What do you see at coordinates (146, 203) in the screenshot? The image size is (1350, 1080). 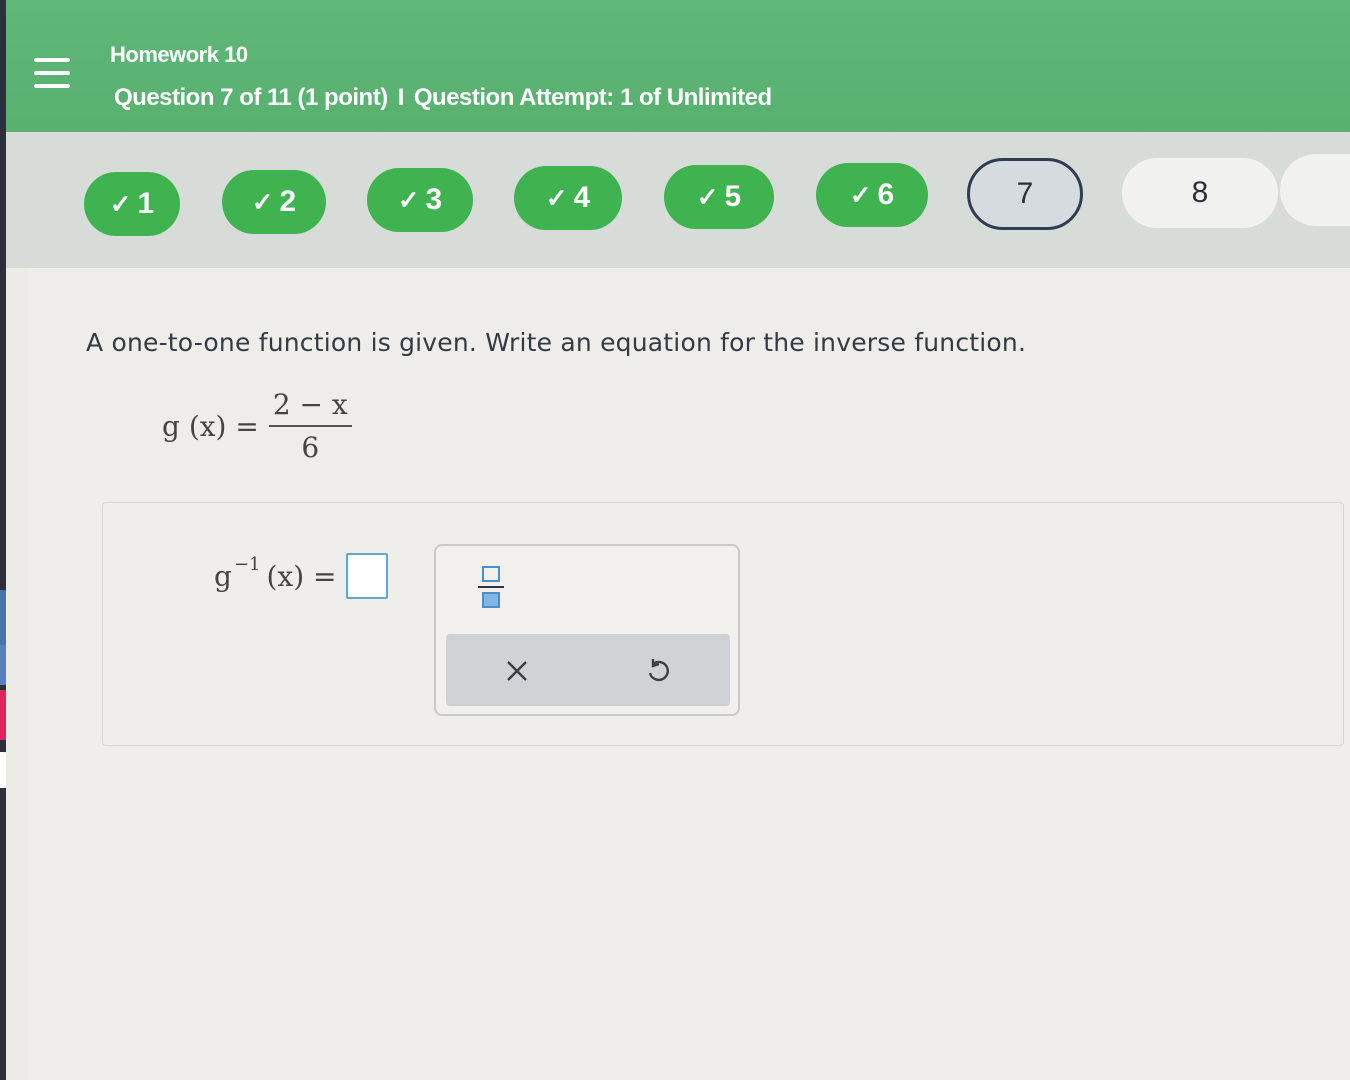 I see `question-nav-label: 1` at bounding box center [146, 203].